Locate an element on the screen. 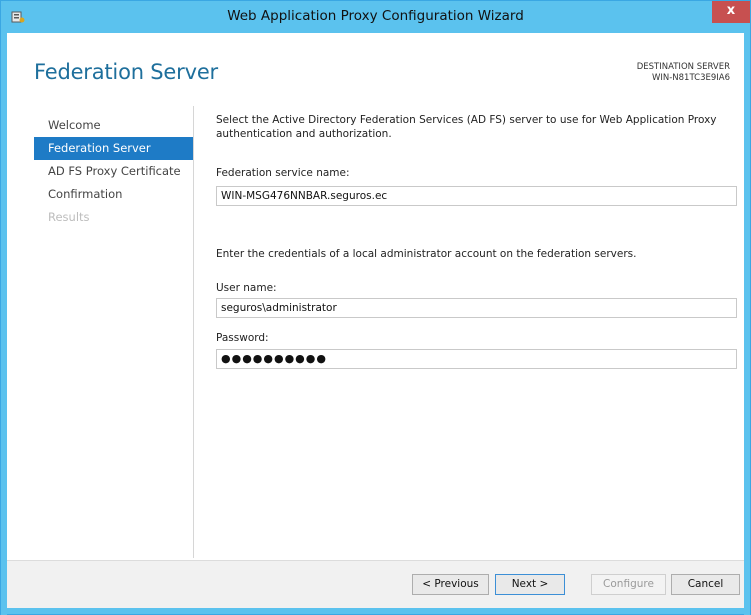 The image size is (751, 615). close-button: x is located at coordinates (731, 12).